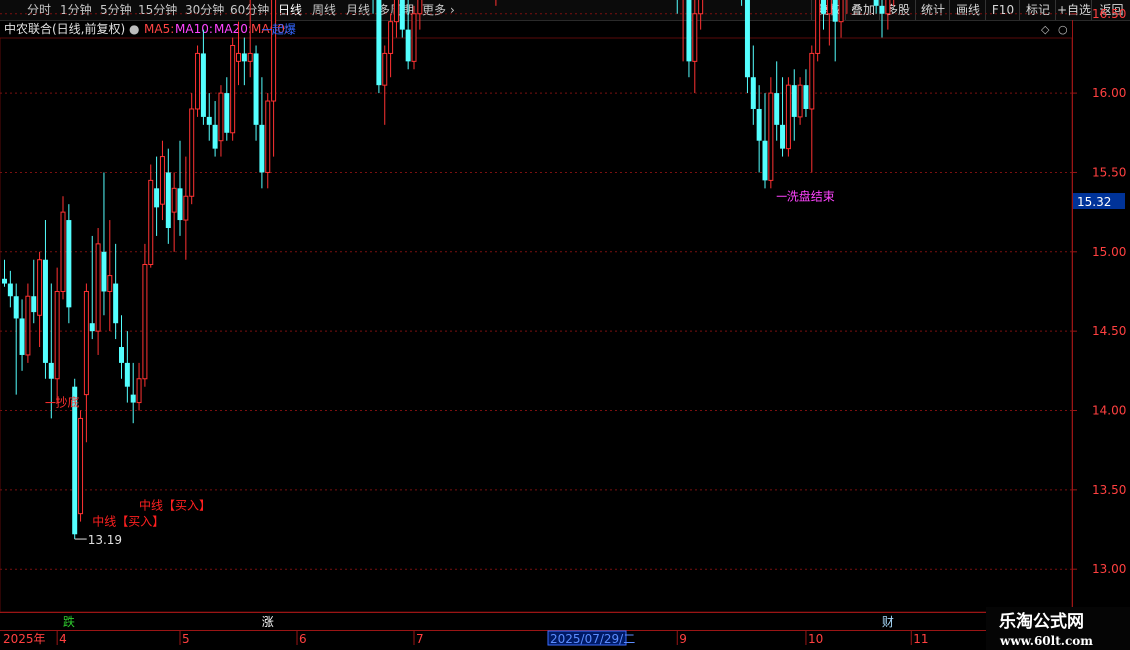  What do you see at coordinates (1094, 202) in the screenshot?
I see `current-price-label: 15.32` at bounding box center [1094, 202].